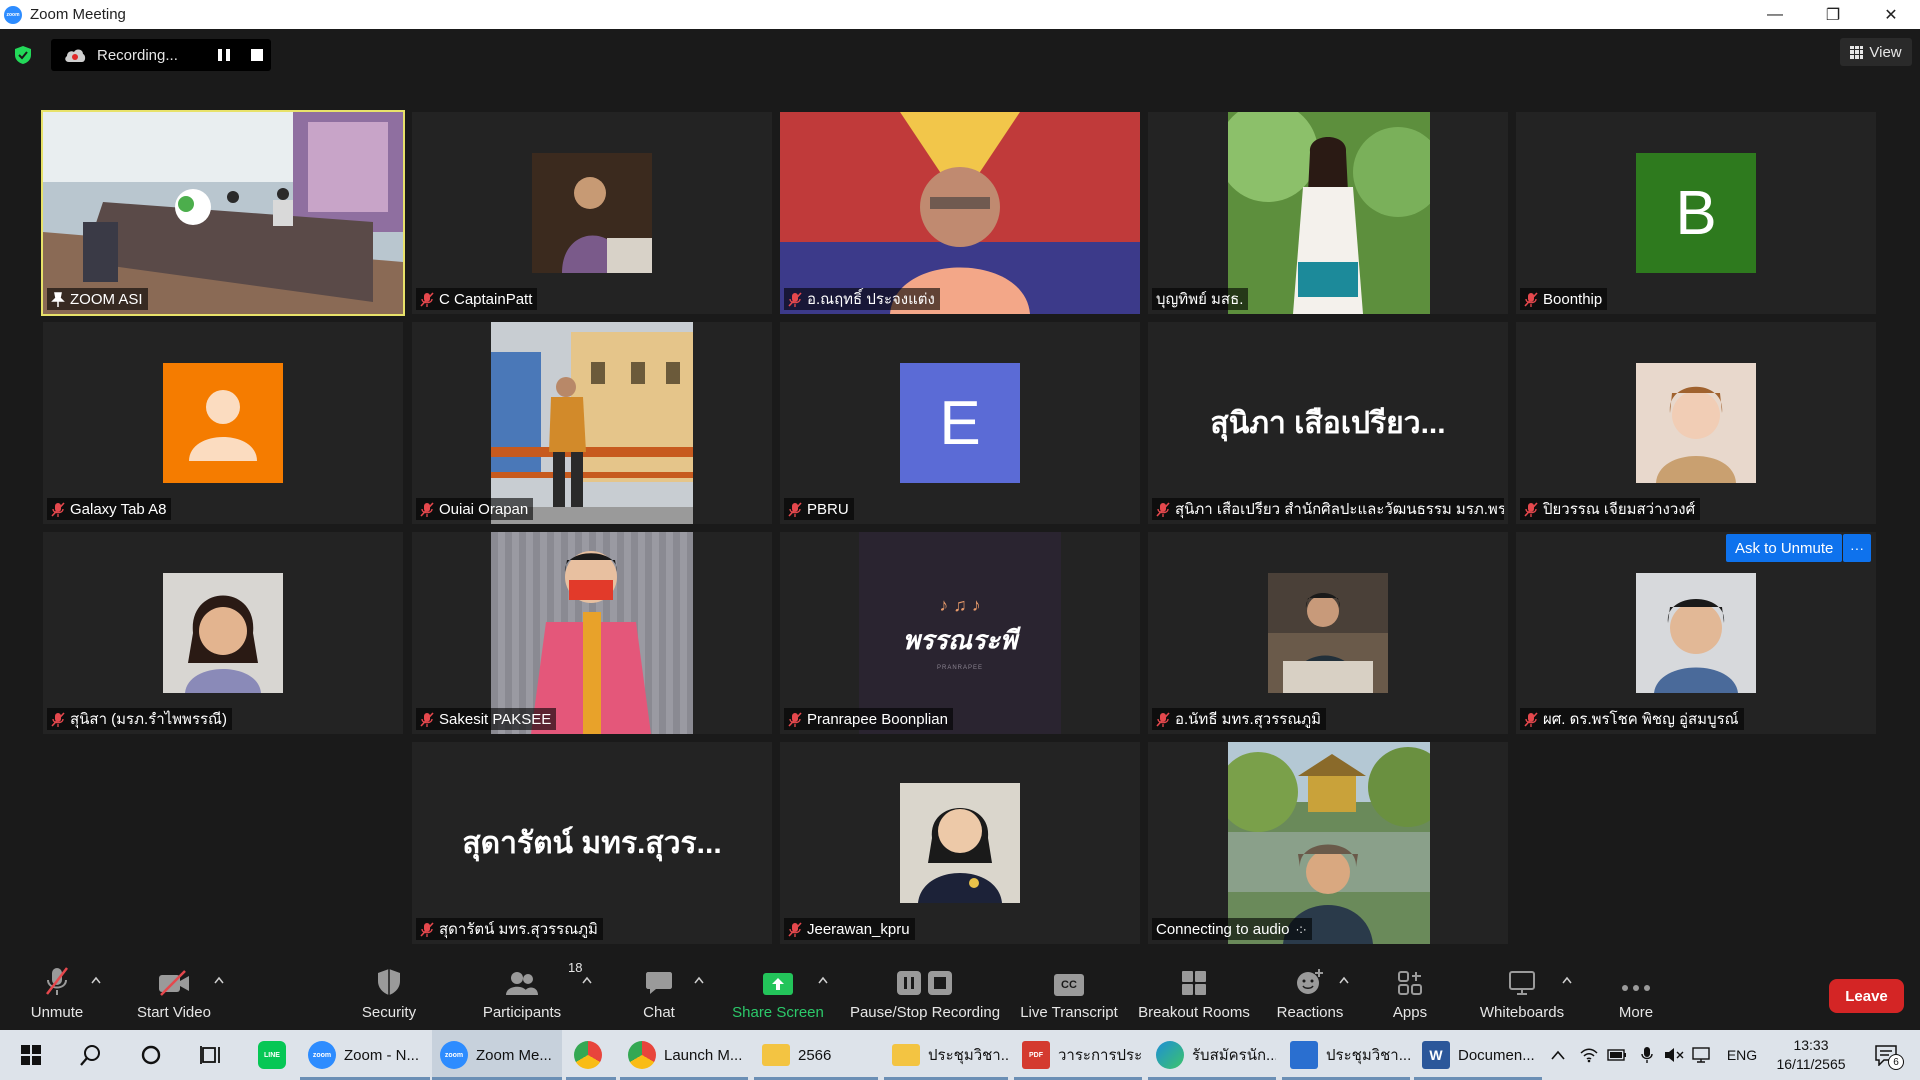  Describe the element at coordinates (1617, 1055) in the screenshot. I see `battery-button` at that location.